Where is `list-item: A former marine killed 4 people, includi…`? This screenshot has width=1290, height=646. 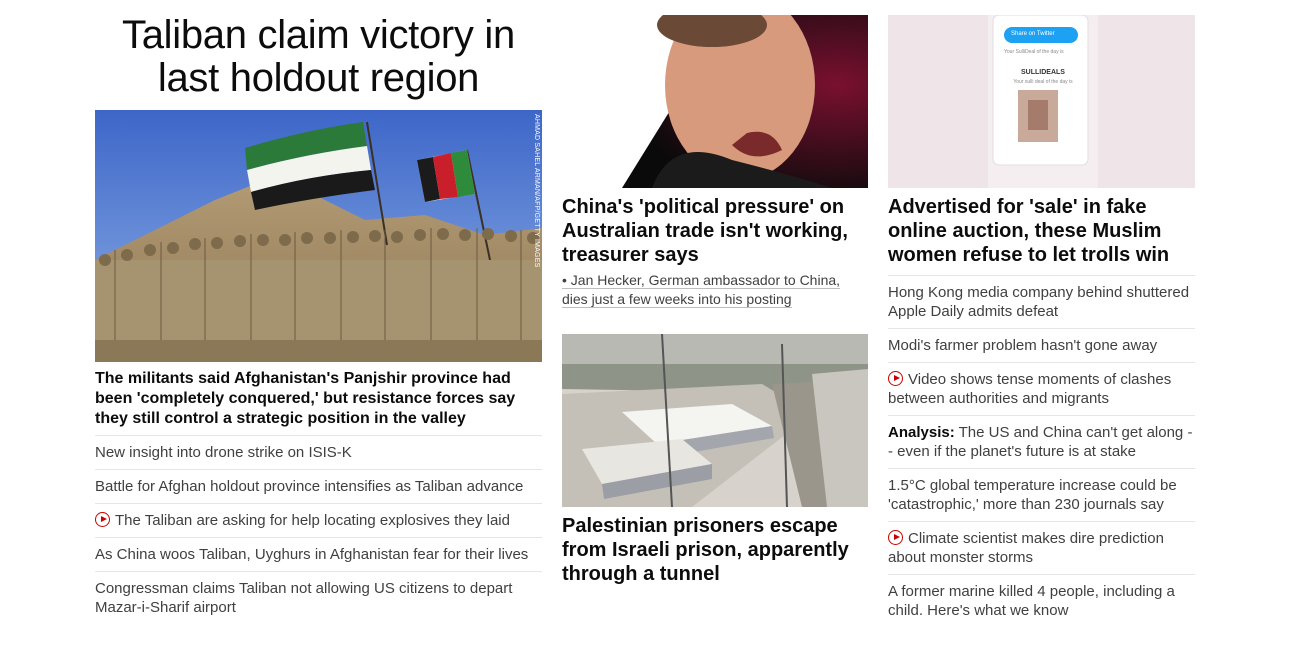
list-item: A former marine killed 4 people, includi… is located at coordinates (1041, 601).